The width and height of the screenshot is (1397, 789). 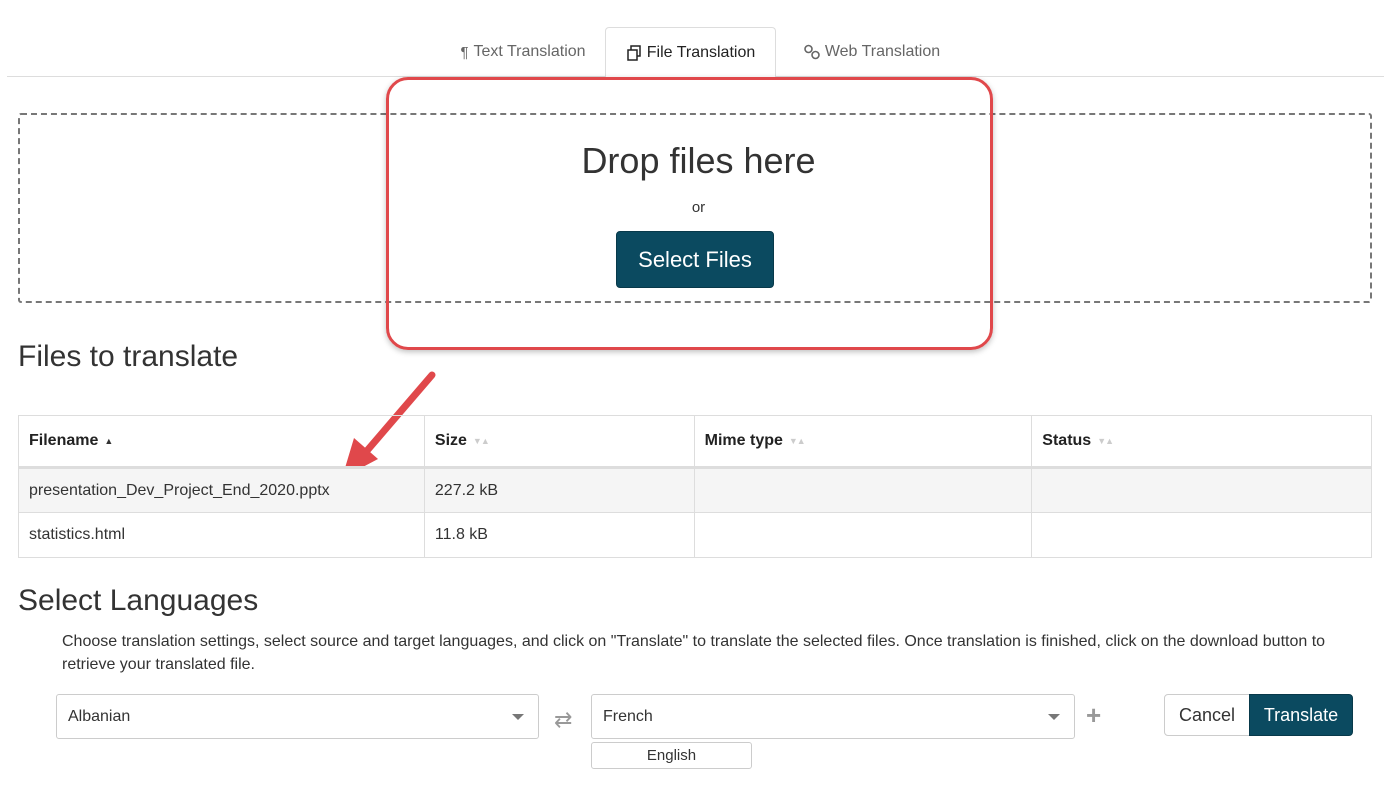 What do you see at coordinates (221, 535) in the screenshot?
I see `cell-filename: statistics.html` at bounding box center [221, 535].